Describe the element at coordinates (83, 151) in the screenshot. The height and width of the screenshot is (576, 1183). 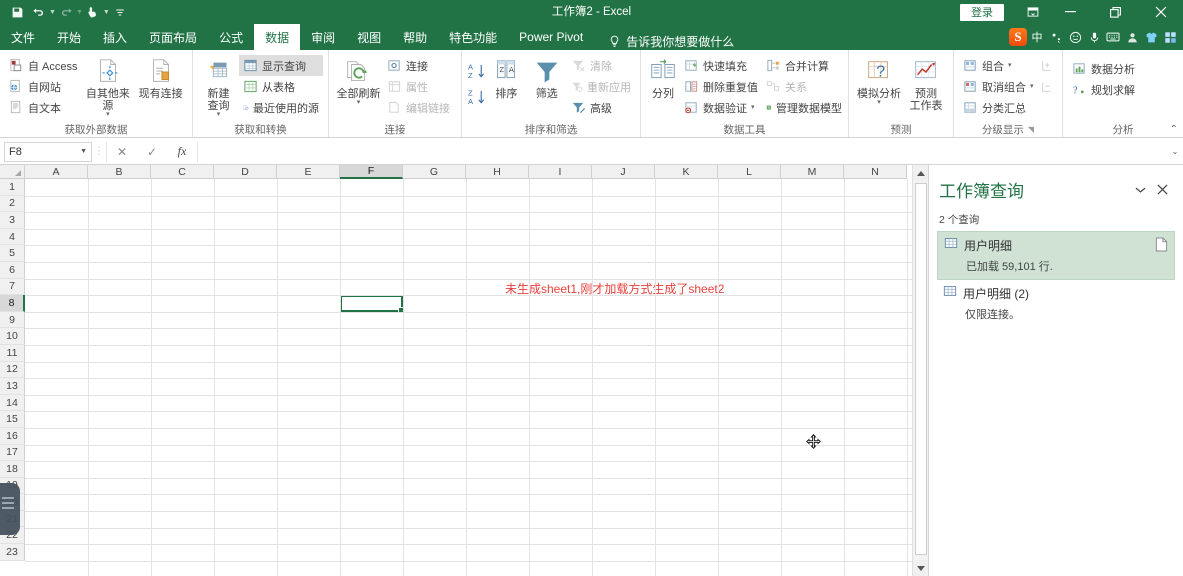
I see `name-box-dropdown-icon: ▼` at that location.